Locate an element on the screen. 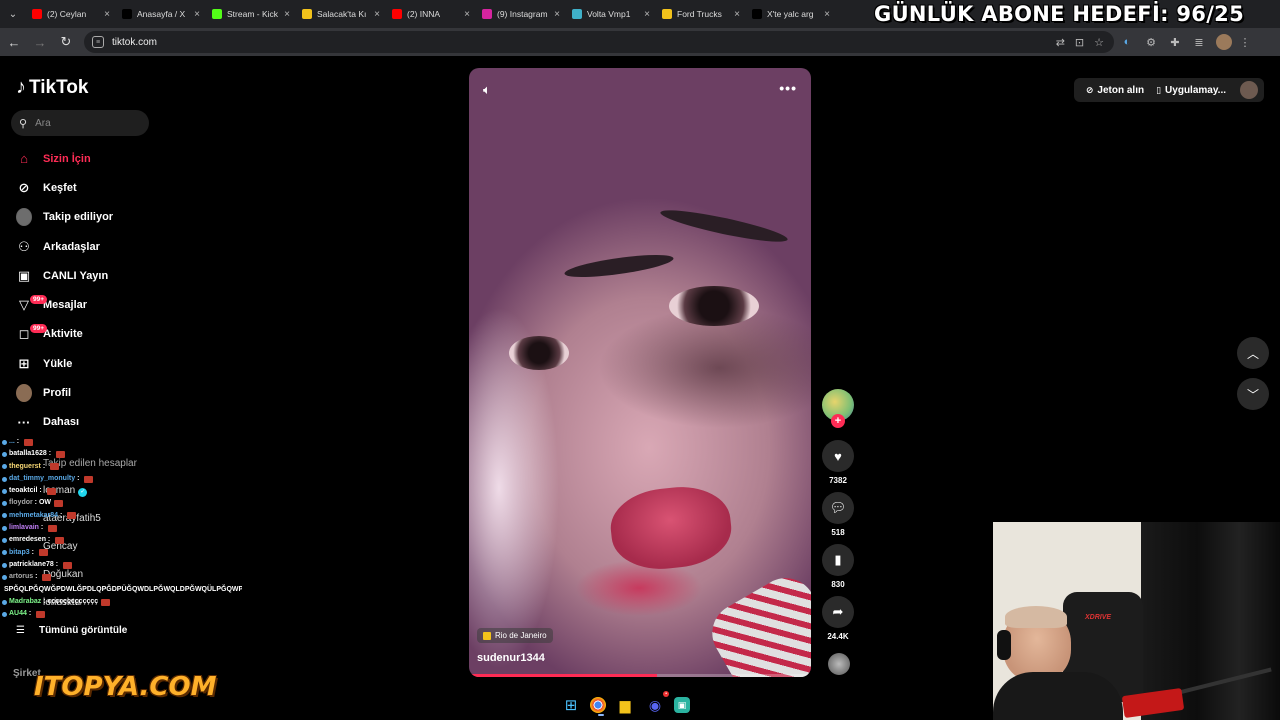 The height and width of the screenshot is (720, 1280). chat-username: teoaktcil is located at coordinates (23, 491).